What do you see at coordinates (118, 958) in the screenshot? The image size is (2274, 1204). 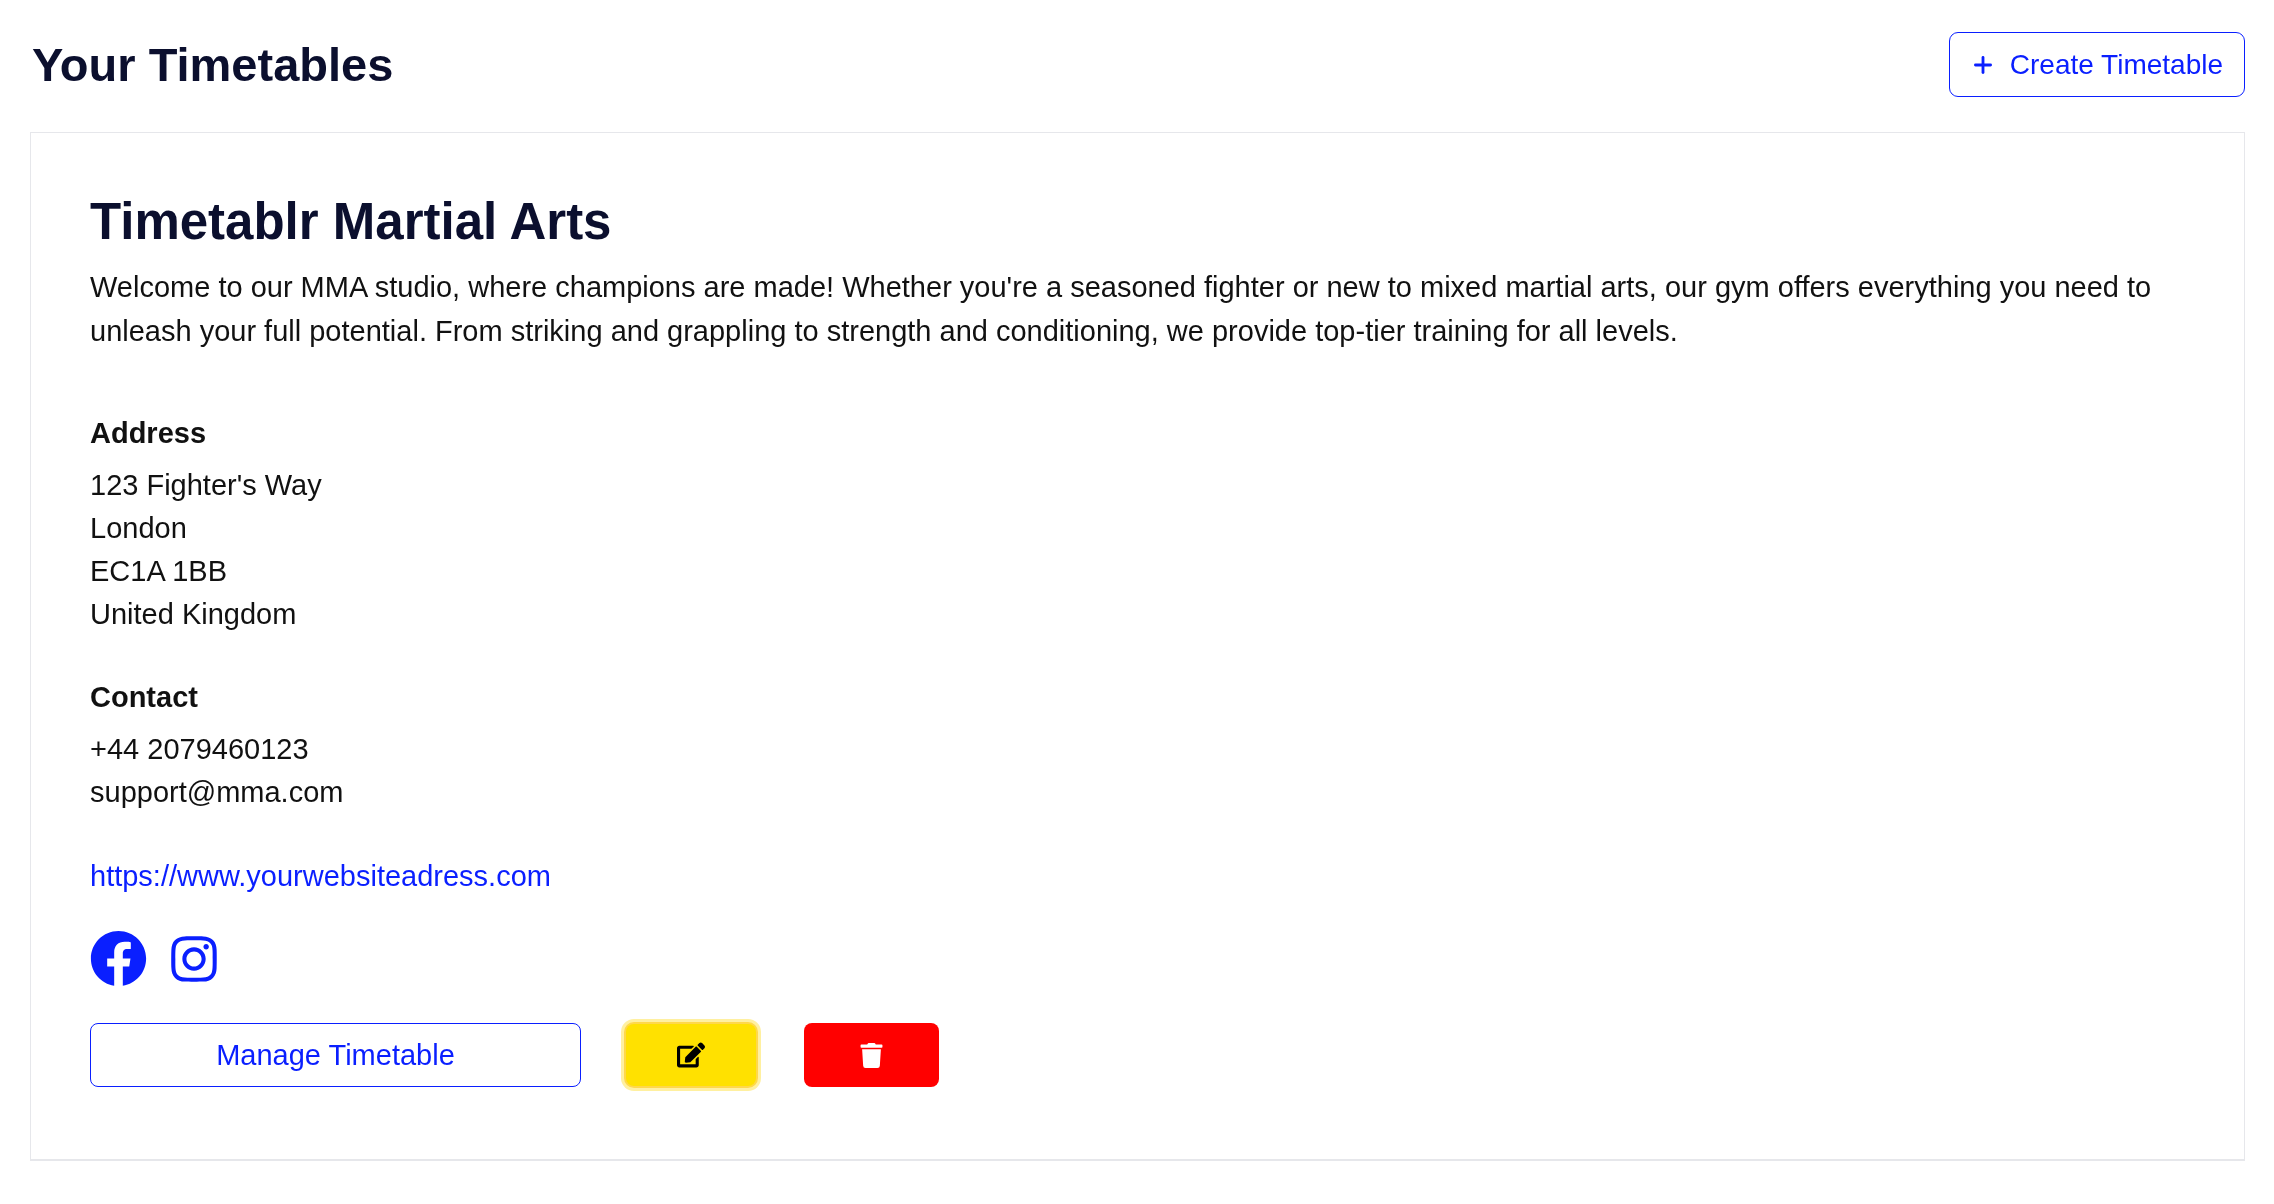 I see `facebook-icon` at bounding box center [118, 958].